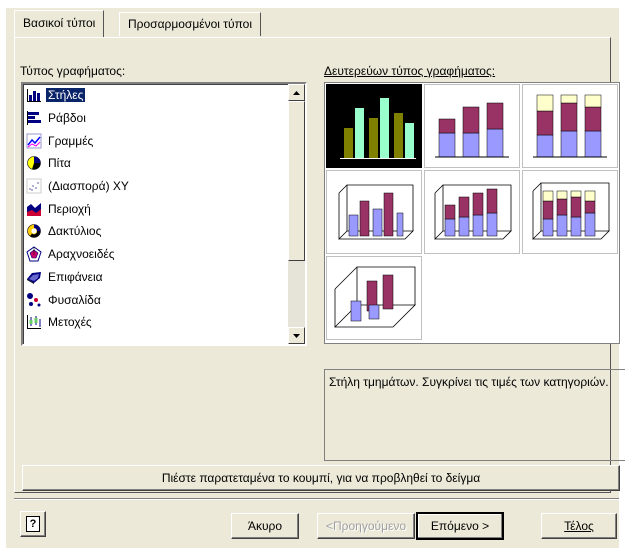 Image resolution: width=625 pixels, height=553 pixels. I want to click on scatter-chart-icon, so click(34, 186).